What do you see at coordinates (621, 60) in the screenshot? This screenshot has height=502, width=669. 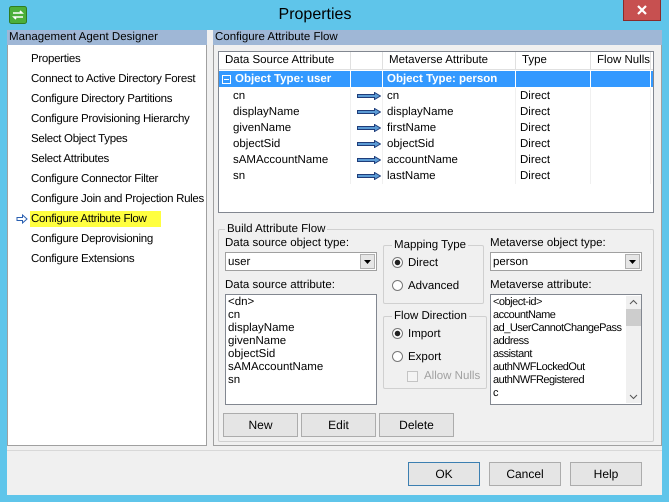 I see `column-header: Flow Nulls` at bounding box center [621, 60].